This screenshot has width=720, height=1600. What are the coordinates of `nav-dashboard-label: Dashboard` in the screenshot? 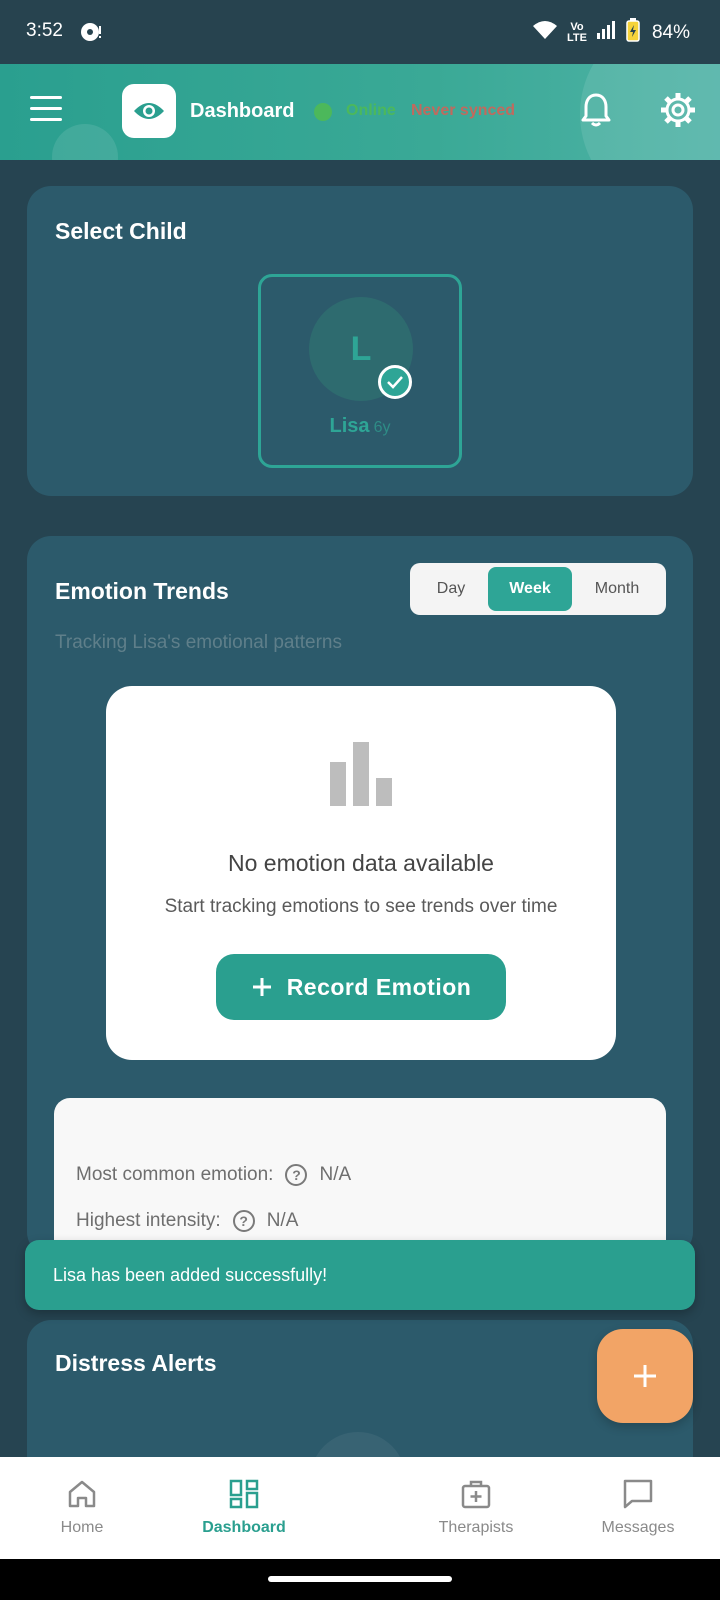 It's located at (244, 1527).